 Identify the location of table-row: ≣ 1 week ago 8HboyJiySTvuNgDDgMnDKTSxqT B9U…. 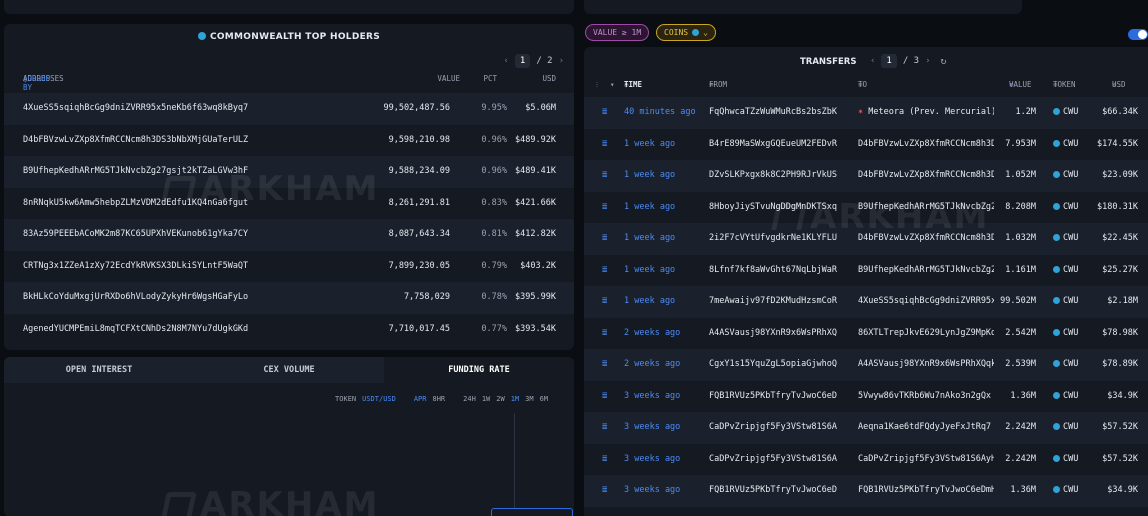
(866, 208).